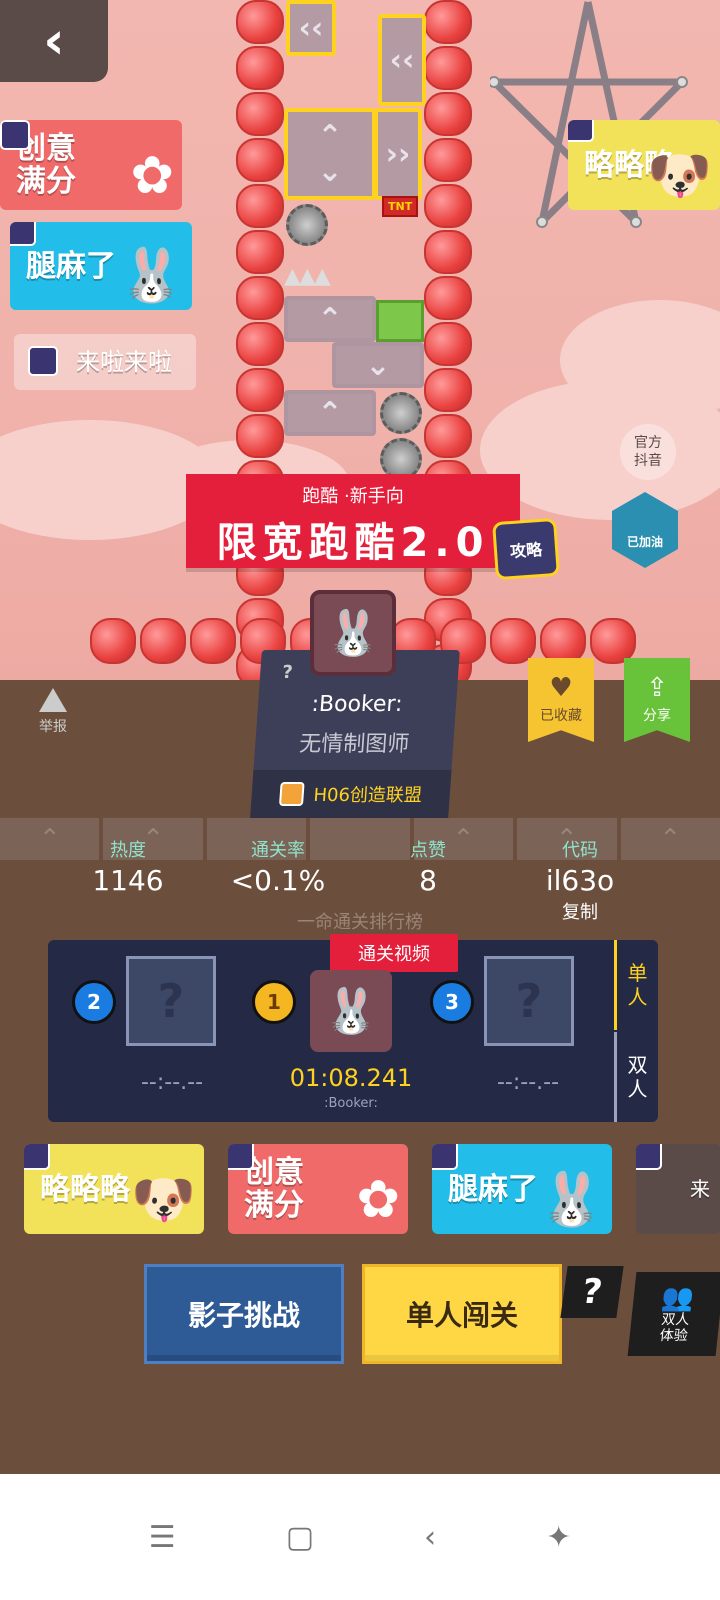  Describe the element at coordinates (700, 1189) in the screenshot. I see `sticker-label: 来` at that location.